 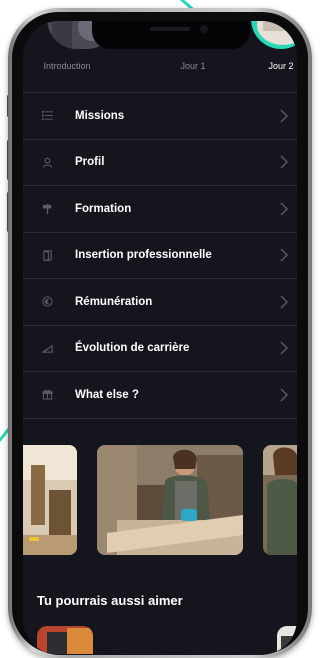 I want to click on menu-item-insertion-professionnelle: Insertion professionnelle, so click(x=160, y=255).